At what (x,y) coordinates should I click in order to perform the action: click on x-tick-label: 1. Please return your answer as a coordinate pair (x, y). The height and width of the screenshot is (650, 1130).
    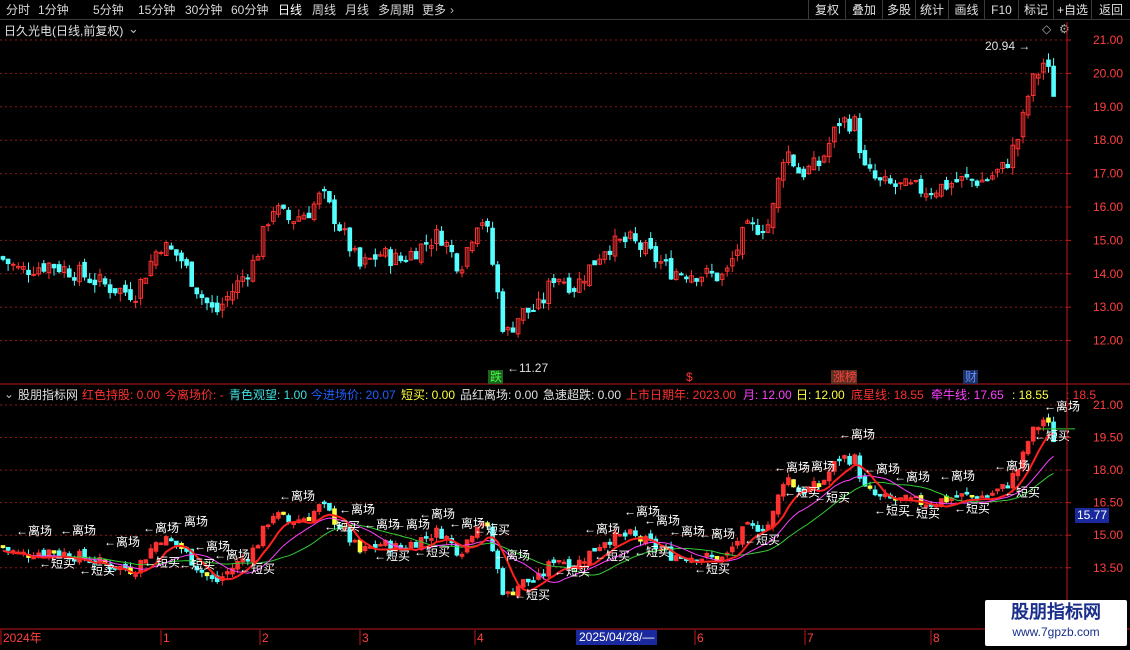
    Looking at the image, I should click on (166, 638).